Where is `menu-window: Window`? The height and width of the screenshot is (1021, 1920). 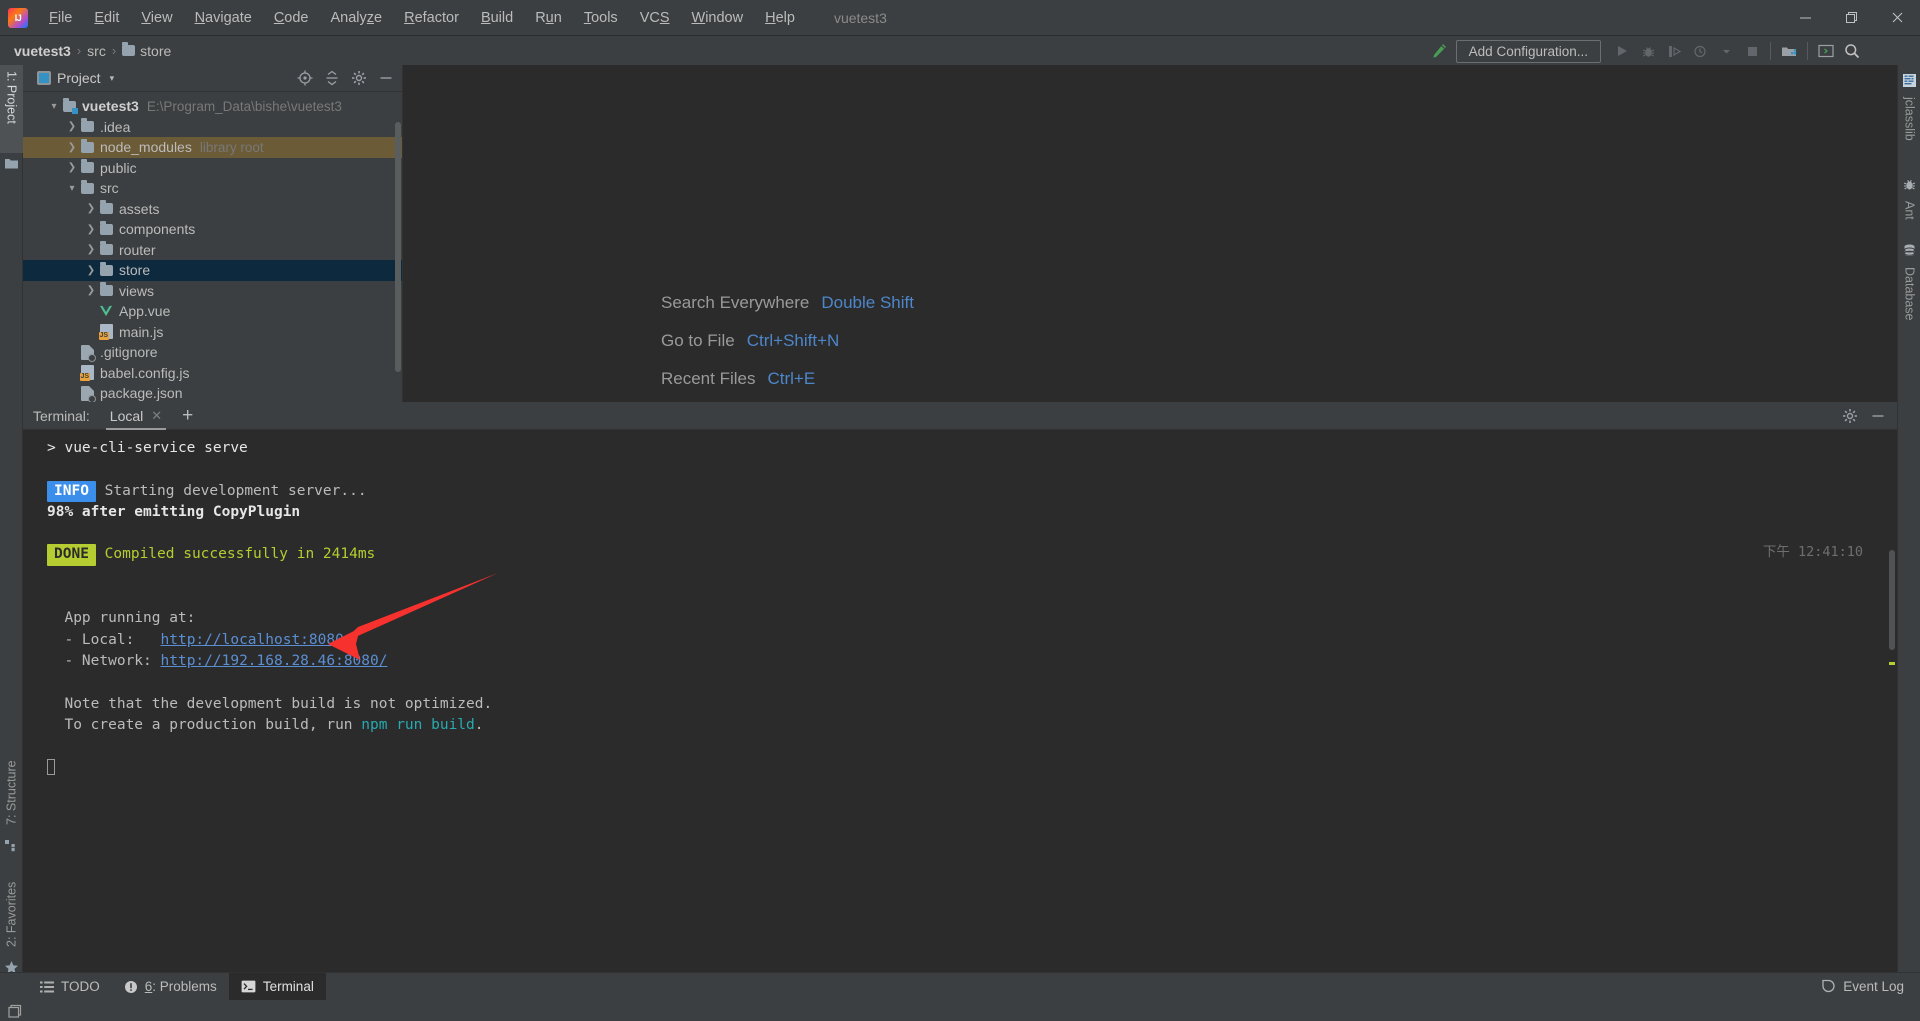
menu-window: Window is located at coordinates (718, 18).